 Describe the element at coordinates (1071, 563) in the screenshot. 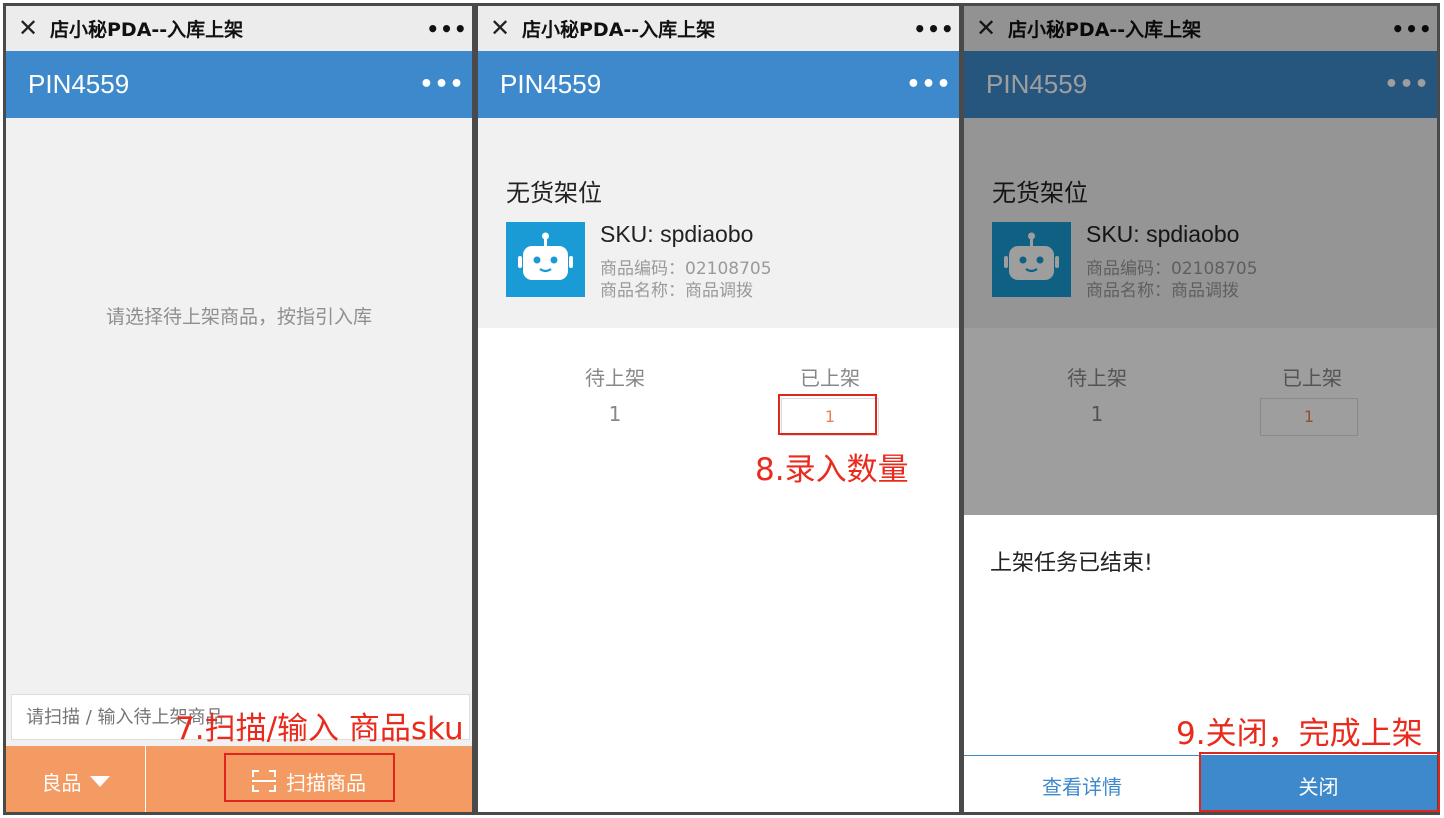

I see `dialog-message: 上架任务已结束!` at that location.